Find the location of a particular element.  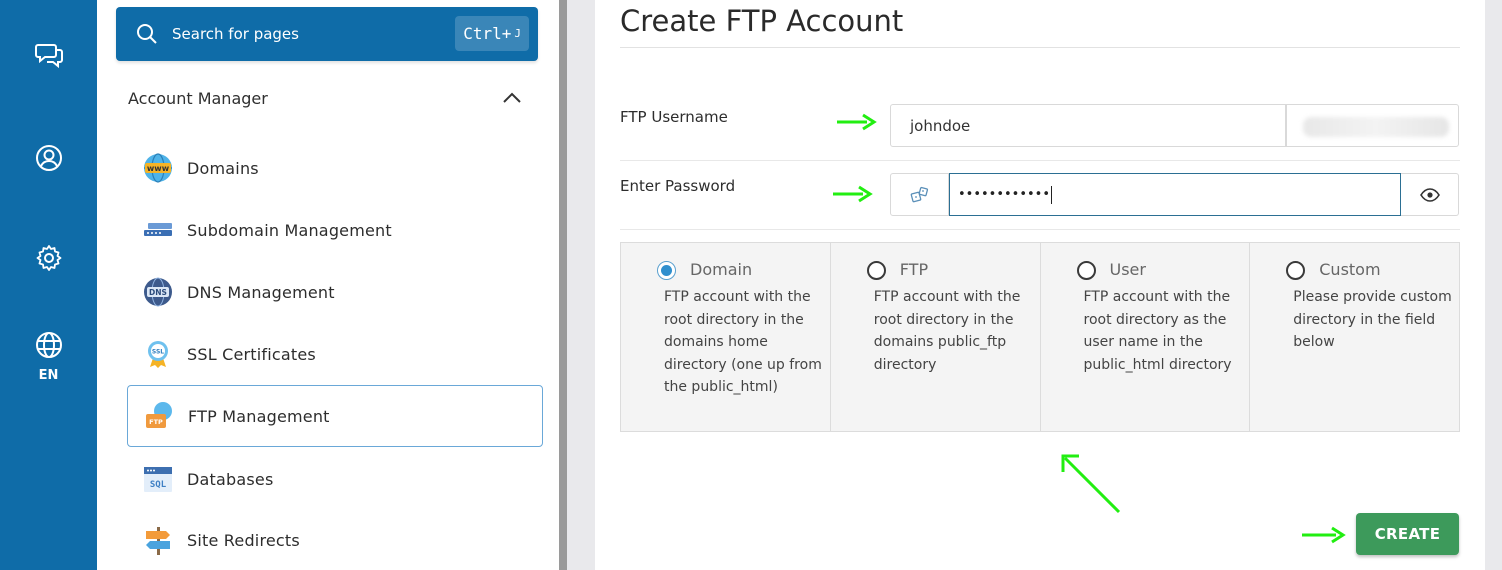

radio-custom is located at coordinates (1296, 270).